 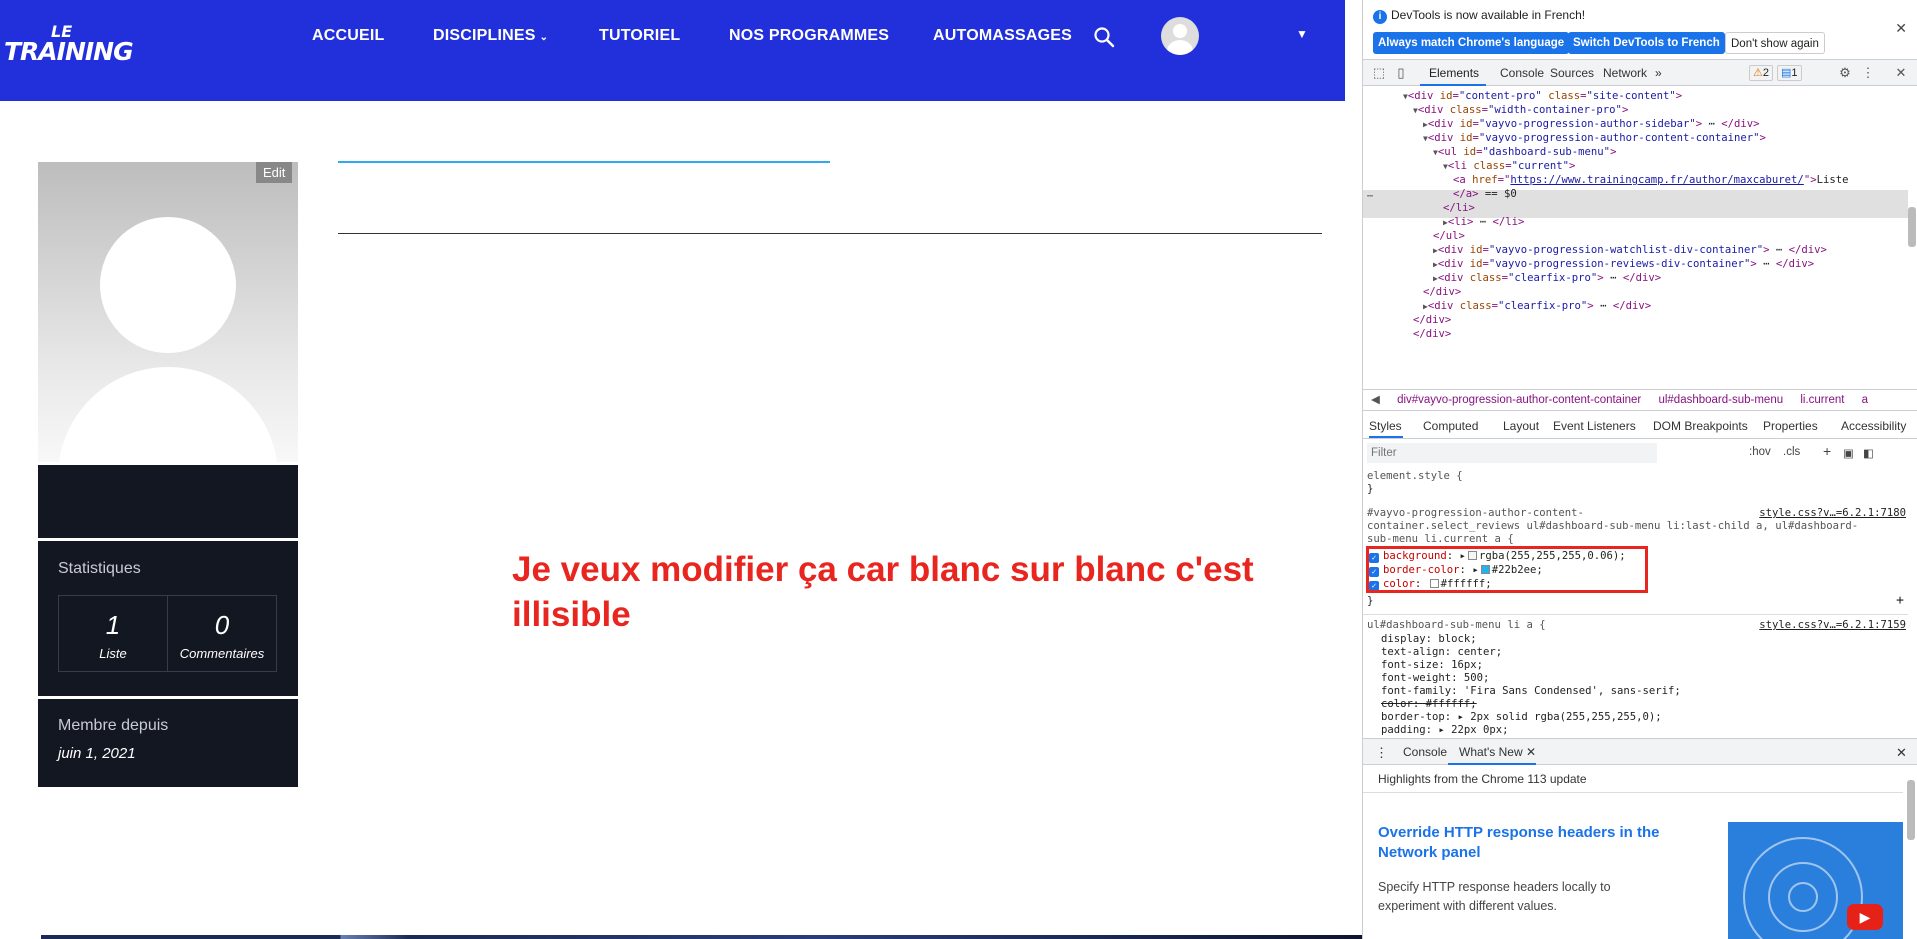 I want to click on dom-token: </ul>, so click(x=1449, y=236).